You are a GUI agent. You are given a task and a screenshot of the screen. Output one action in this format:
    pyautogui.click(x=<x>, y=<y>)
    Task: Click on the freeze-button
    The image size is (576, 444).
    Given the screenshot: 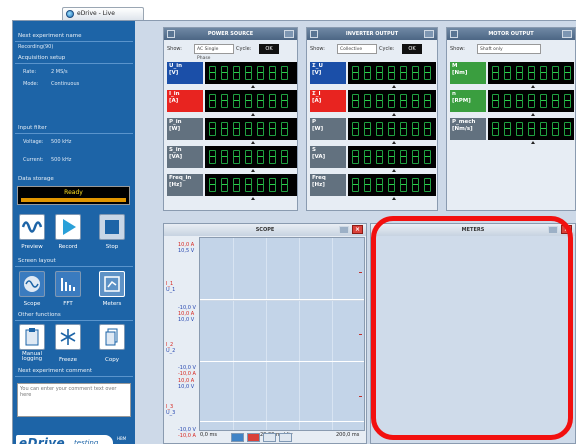 What is the action you would take?
    pyautogui.click(x=68, y=337)
    